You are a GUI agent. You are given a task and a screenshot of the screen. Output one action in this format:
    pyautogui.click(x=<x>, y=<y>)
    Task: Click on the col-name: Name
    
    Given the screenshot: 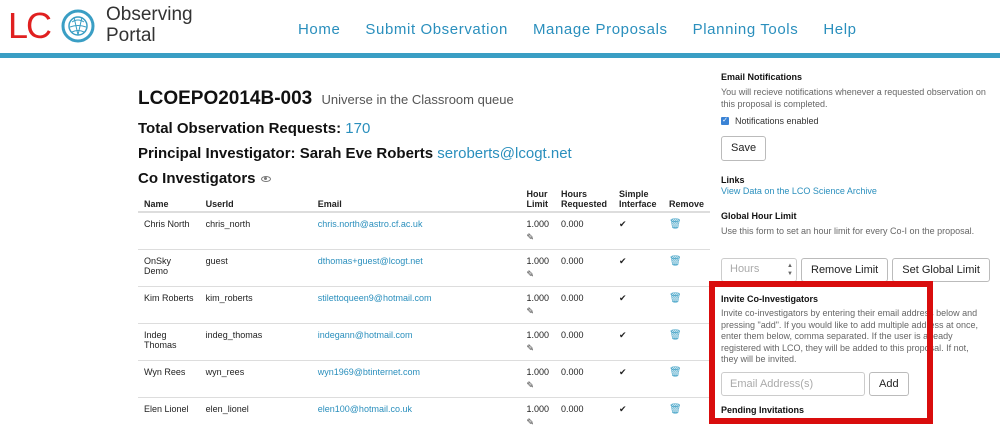 What is the action you would take?
    pyautogui.click(x=169, y=198)
    